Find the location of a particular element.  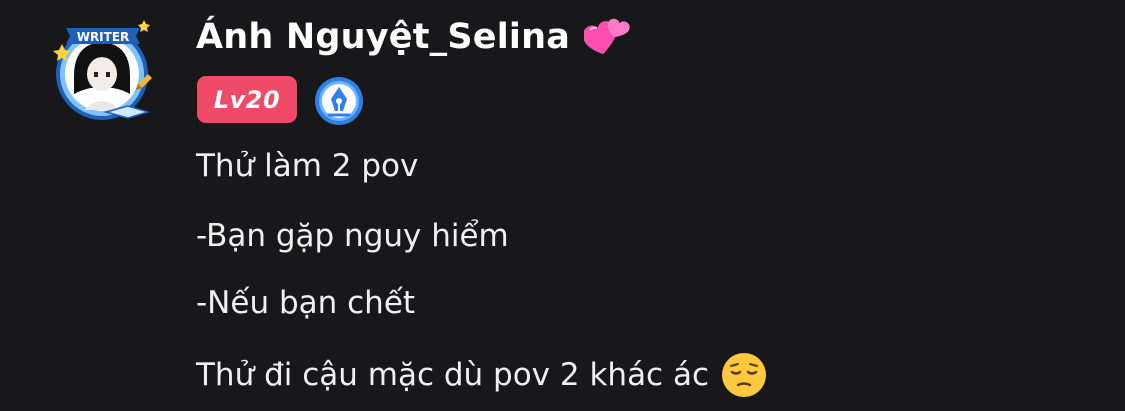

message-line-3: -Nếu bạn chết is located at coordinates (306, 303).